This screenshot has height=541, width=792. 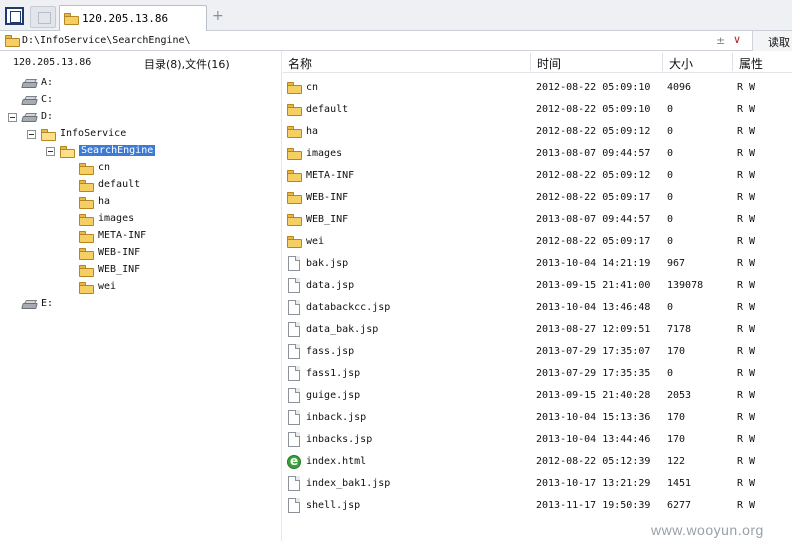 What do you see at coordinates (133, 18) in the screenshot?
I see `tab-host: 120.205.13.86` at bounding box center [133, 18].